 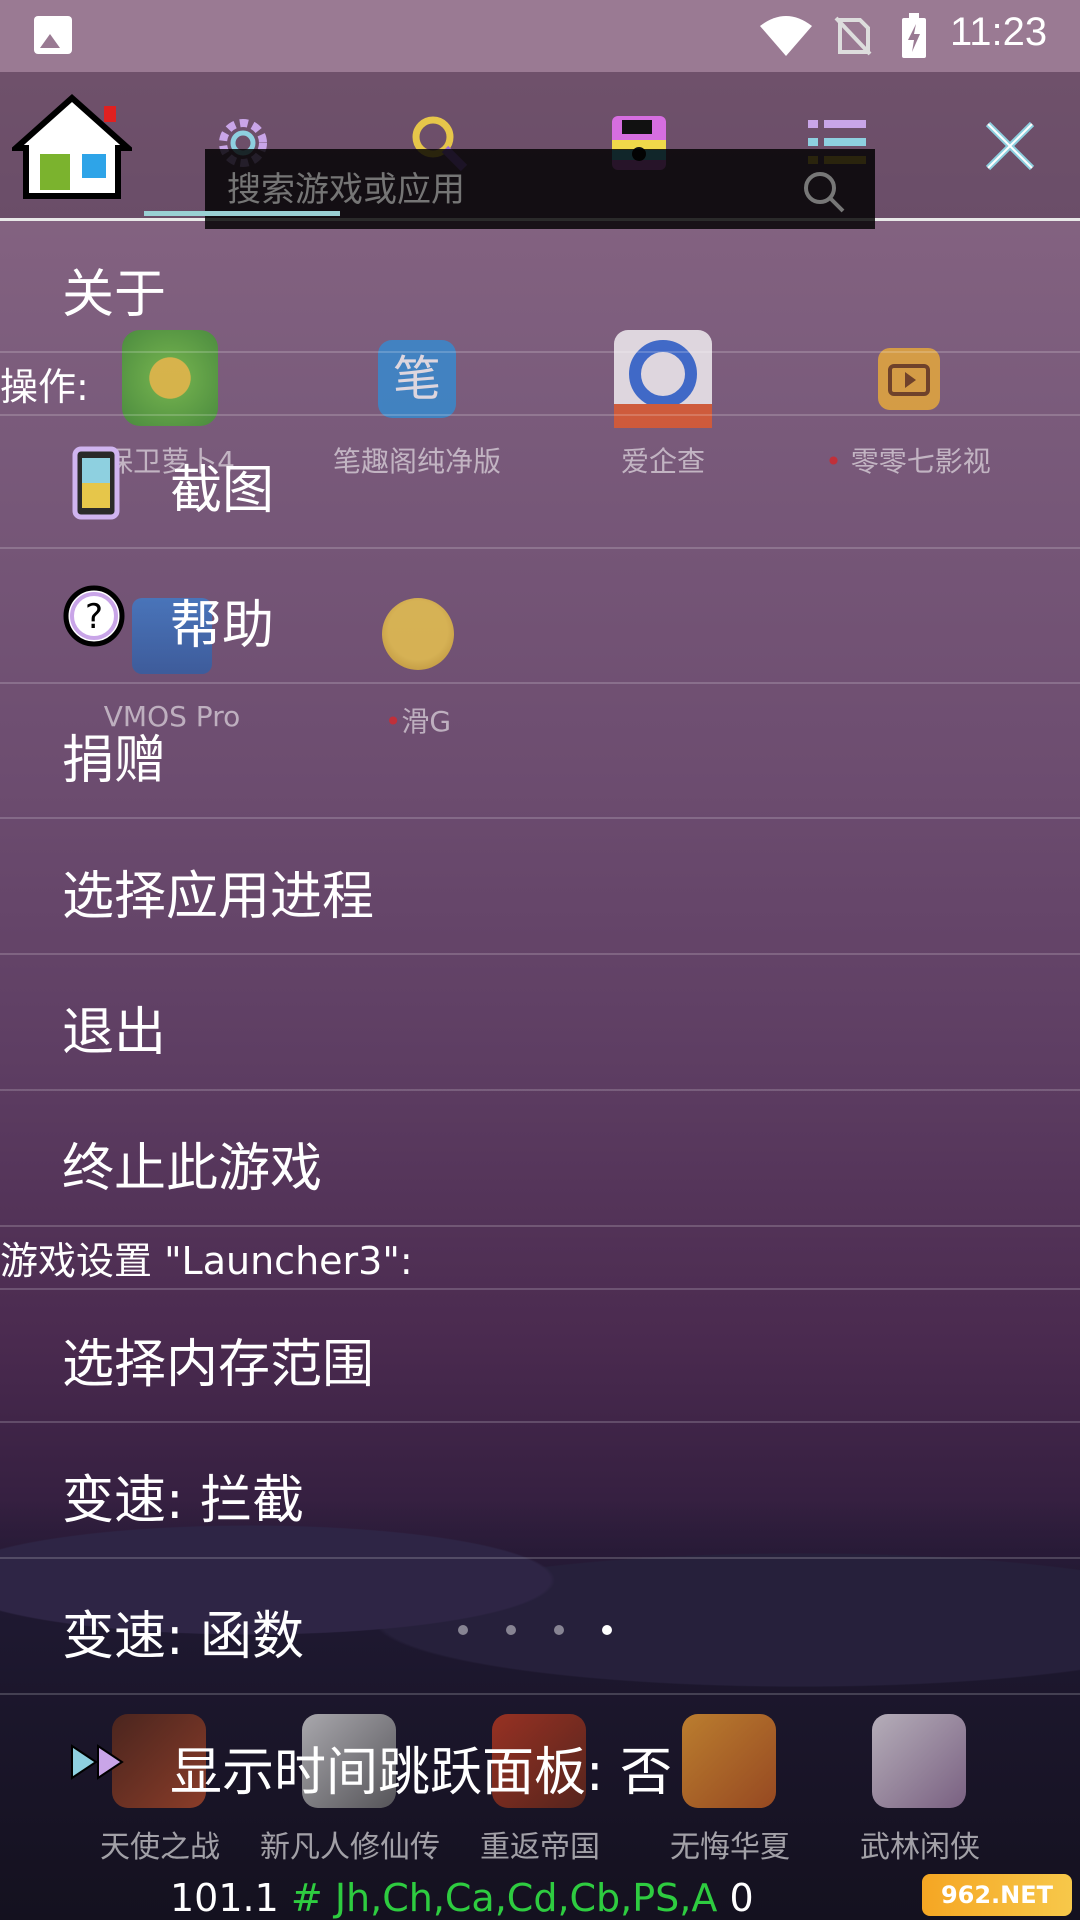 I want to click on game-settings-header-label: 游戏设置 "Launcher3":, so click(x=206, y=1261).